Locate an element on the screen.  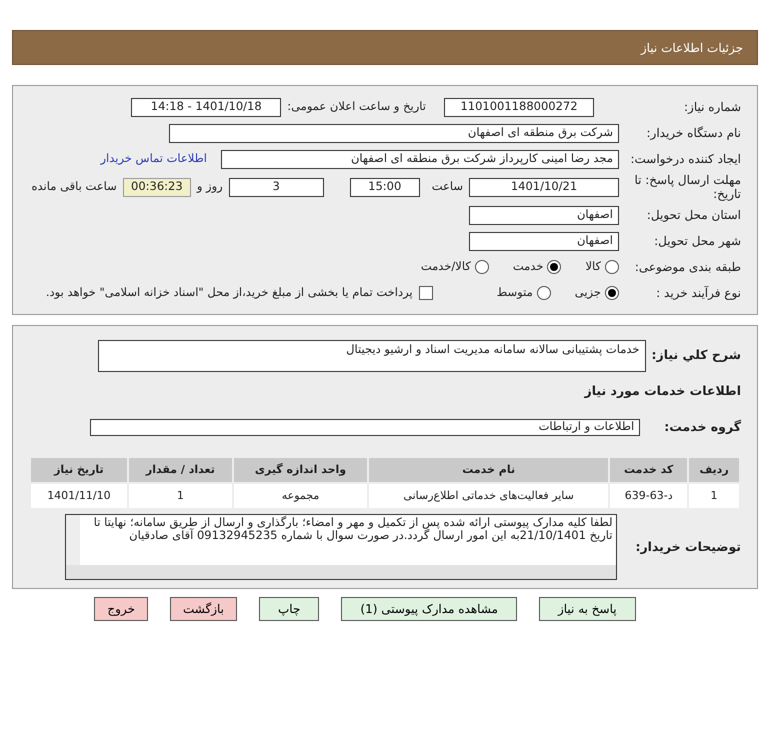
deadline-date-field: 1401/10/21 is located at coordinates (544, 187).